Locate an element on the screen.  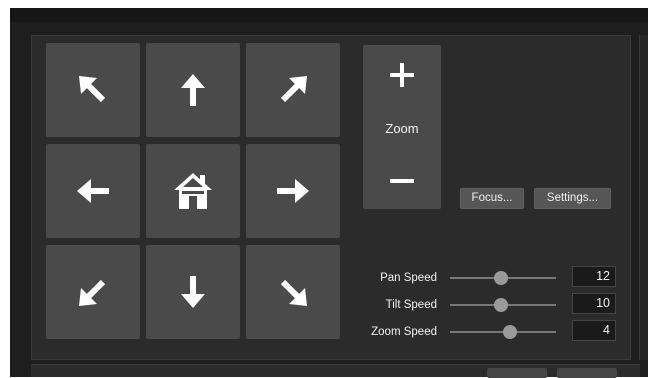
arrow-up-icon is located at coordinates (193, 90).